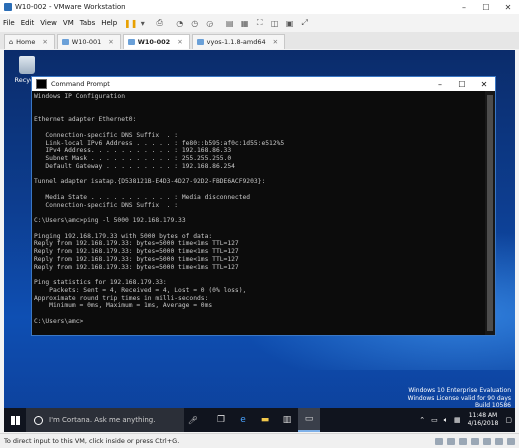 The width and height of the screenshot is (519, 448). What do you see at coordinates (289, 23) in the screenshot?
I see `console-view-icon: ▣` at bounding box center [289, 23].